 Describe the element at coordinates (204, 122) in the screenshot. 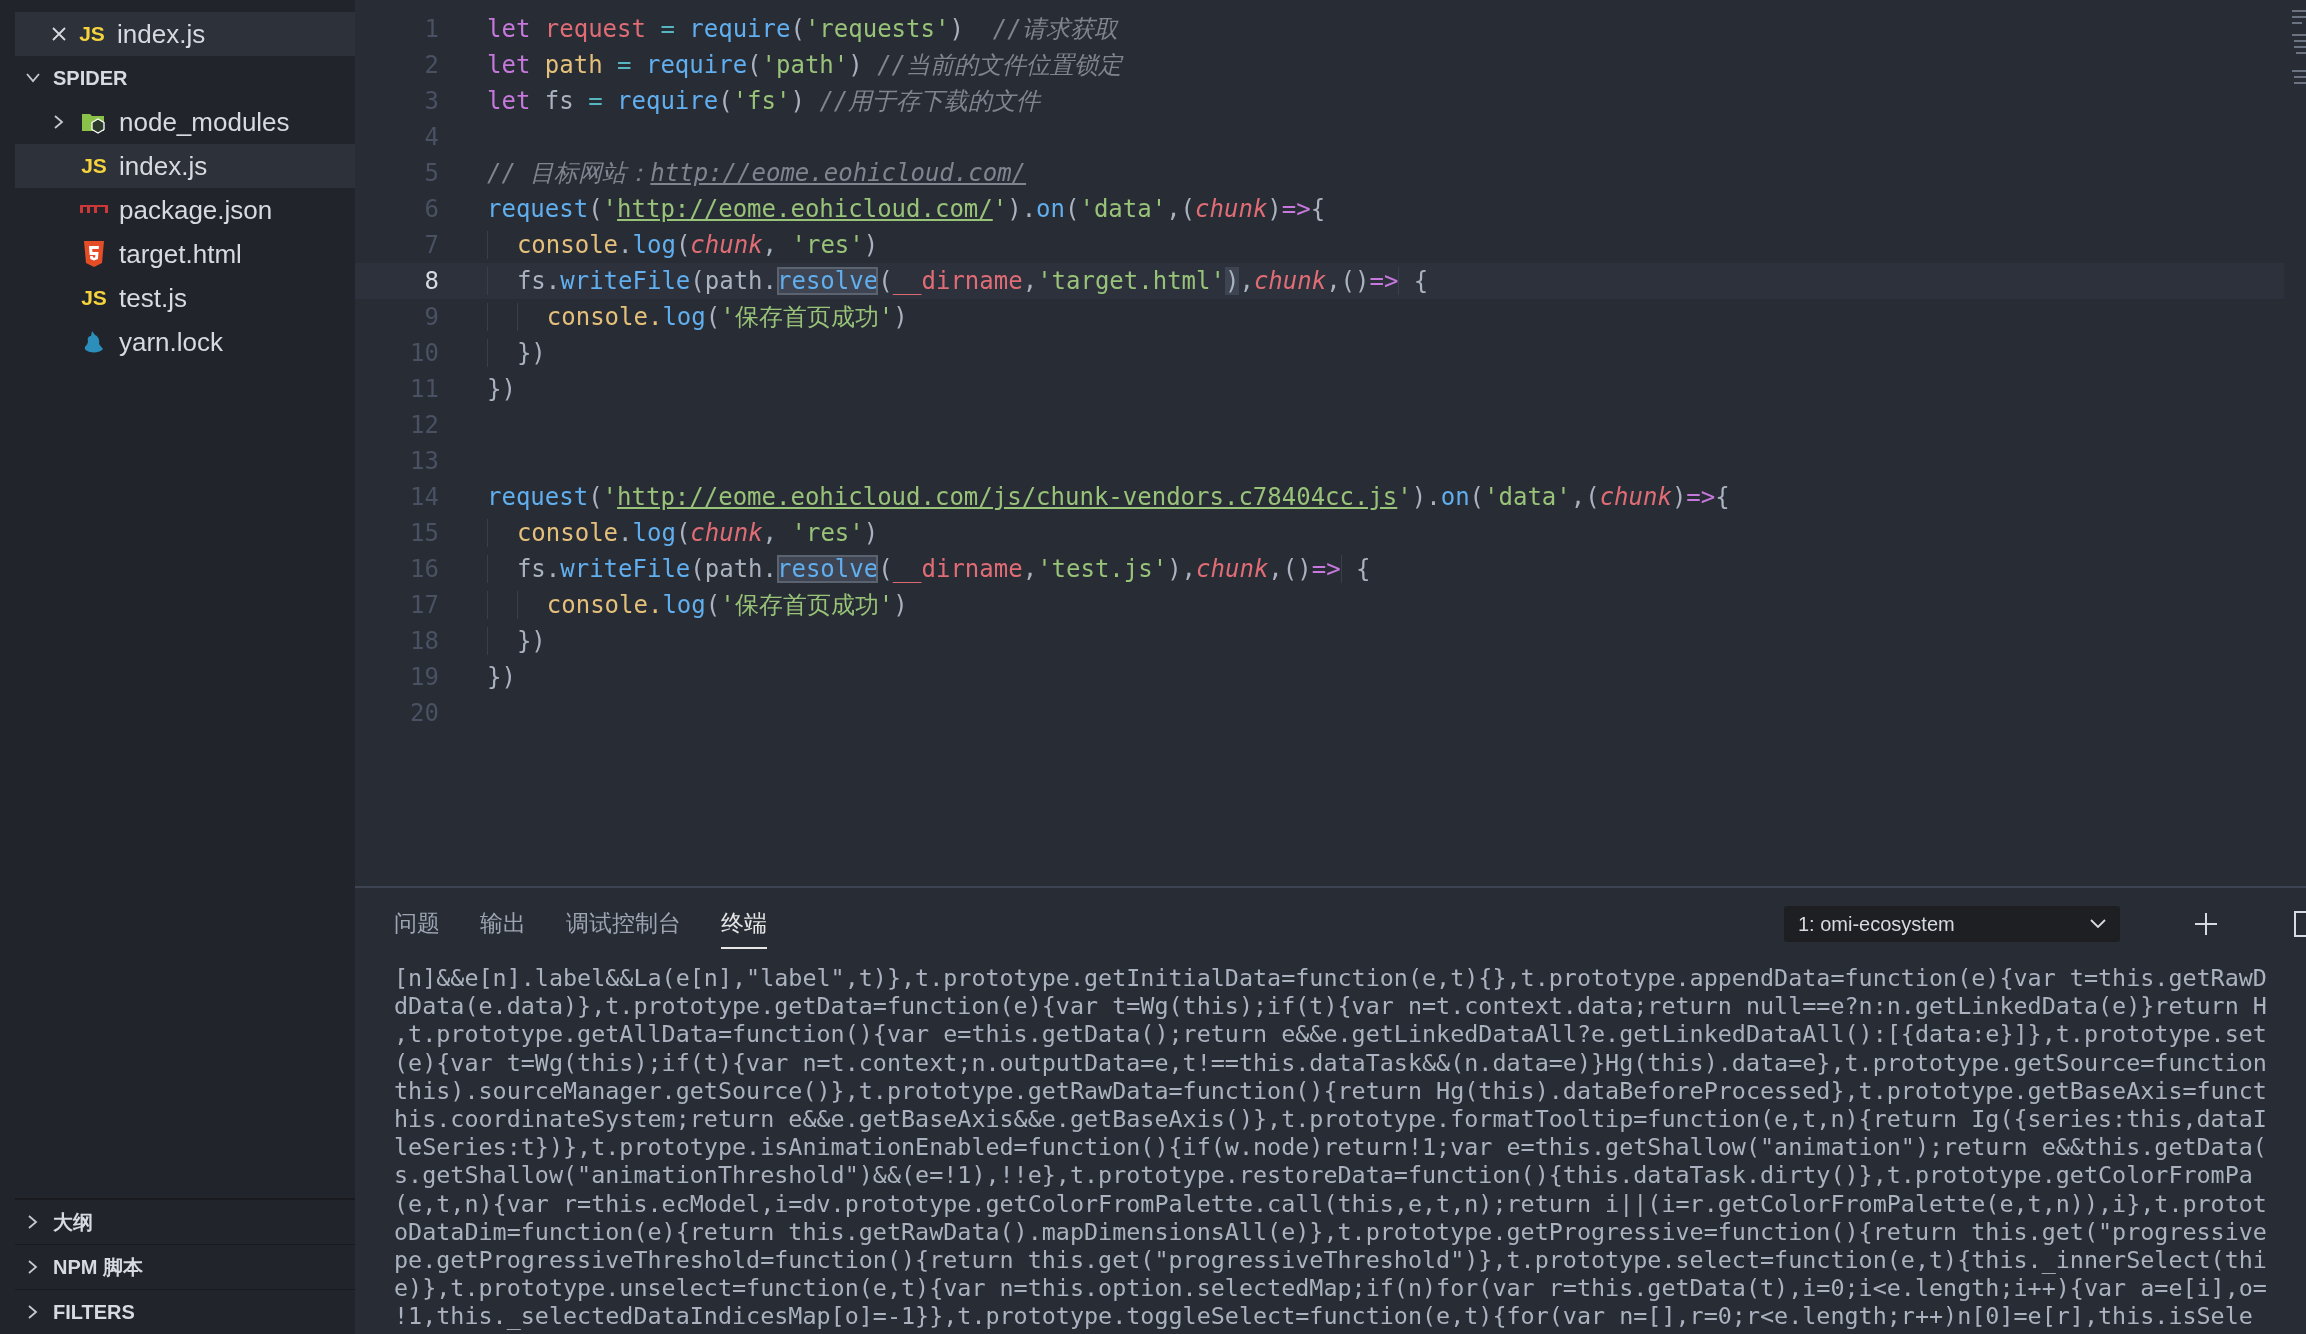

I see `file-name: node_modules` at that location.